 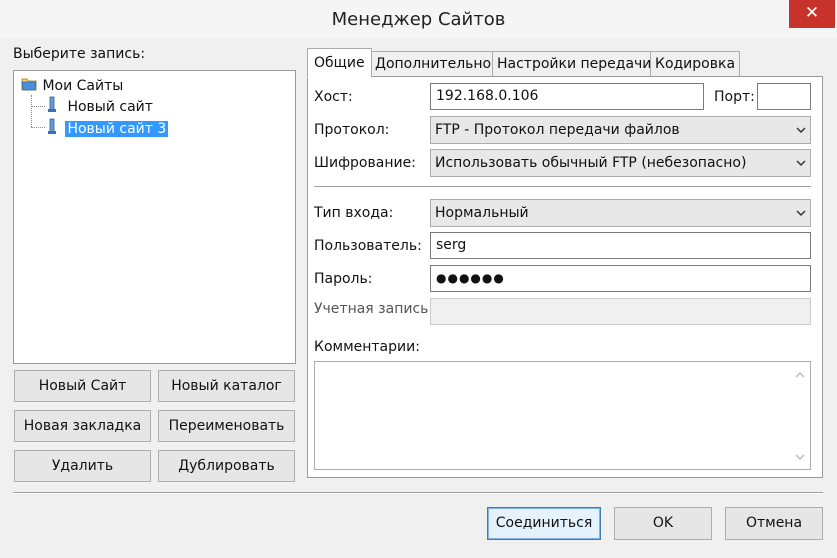 What do you see at coordinates (433, 64) in the screenshot?
I see `tab-advanced: Дополнительно` at bounding box center [433, 64].